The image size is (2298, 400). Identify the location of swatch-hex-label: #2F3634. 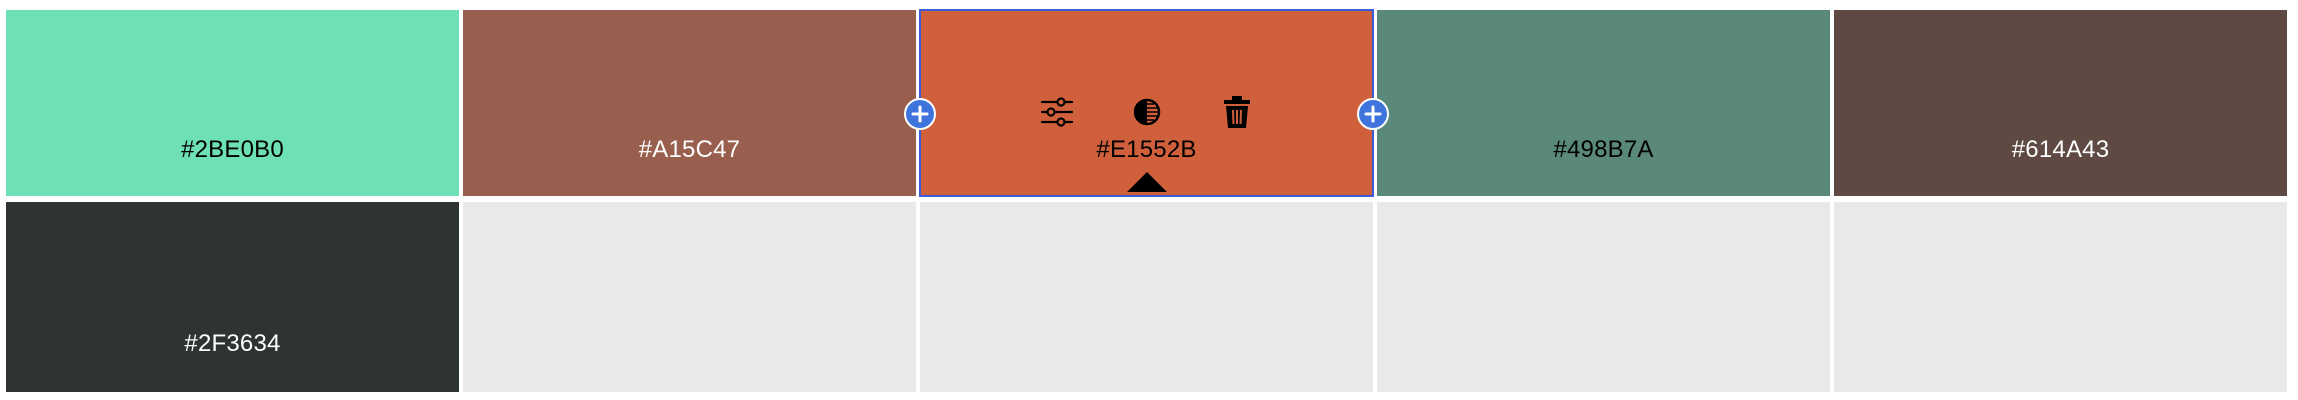
(232, 343).